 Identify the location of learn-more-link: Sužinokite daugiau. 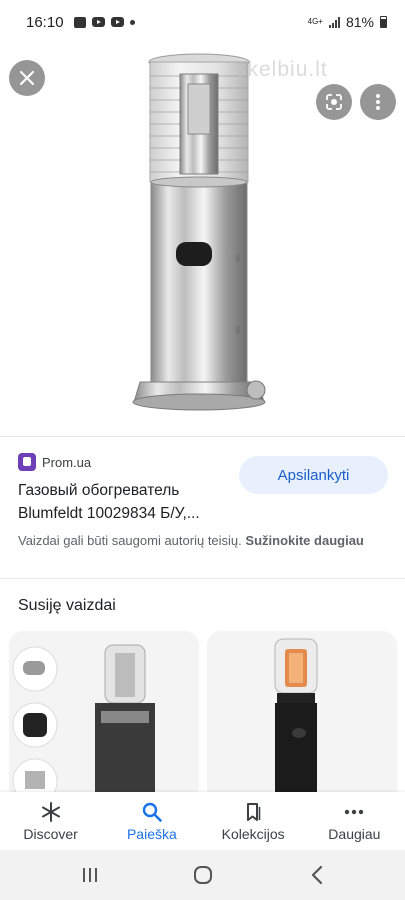
(304, 540).